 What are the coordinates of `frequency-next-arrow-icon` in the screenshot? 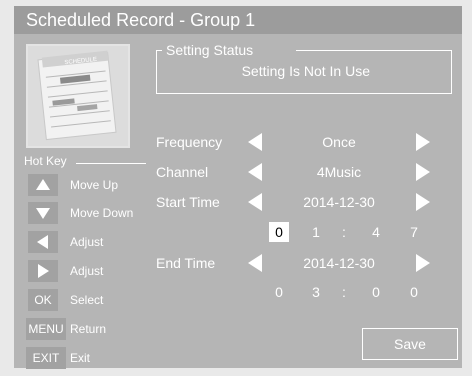 It's located at (423, 142).